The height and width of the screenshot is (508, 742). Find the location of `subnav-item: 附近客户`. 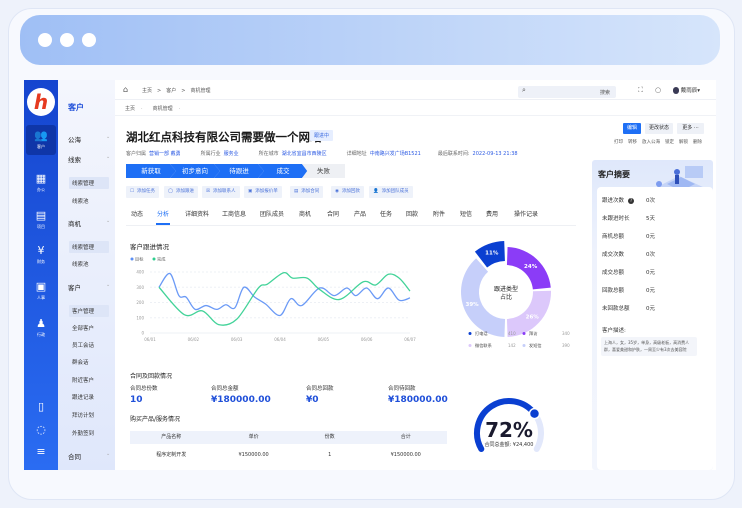

subnav-item: 附近客户 is located at coordinates (83, 380).